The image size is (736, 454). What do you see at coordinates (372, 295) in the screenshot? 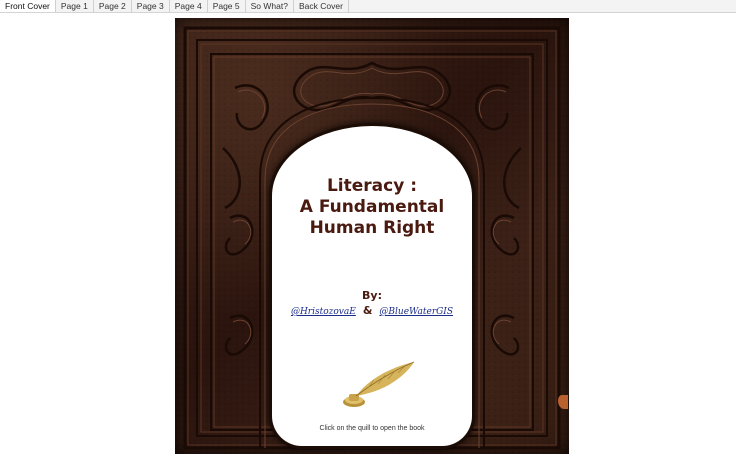
I see `by-label: By:` at bounding box center [372, 295].